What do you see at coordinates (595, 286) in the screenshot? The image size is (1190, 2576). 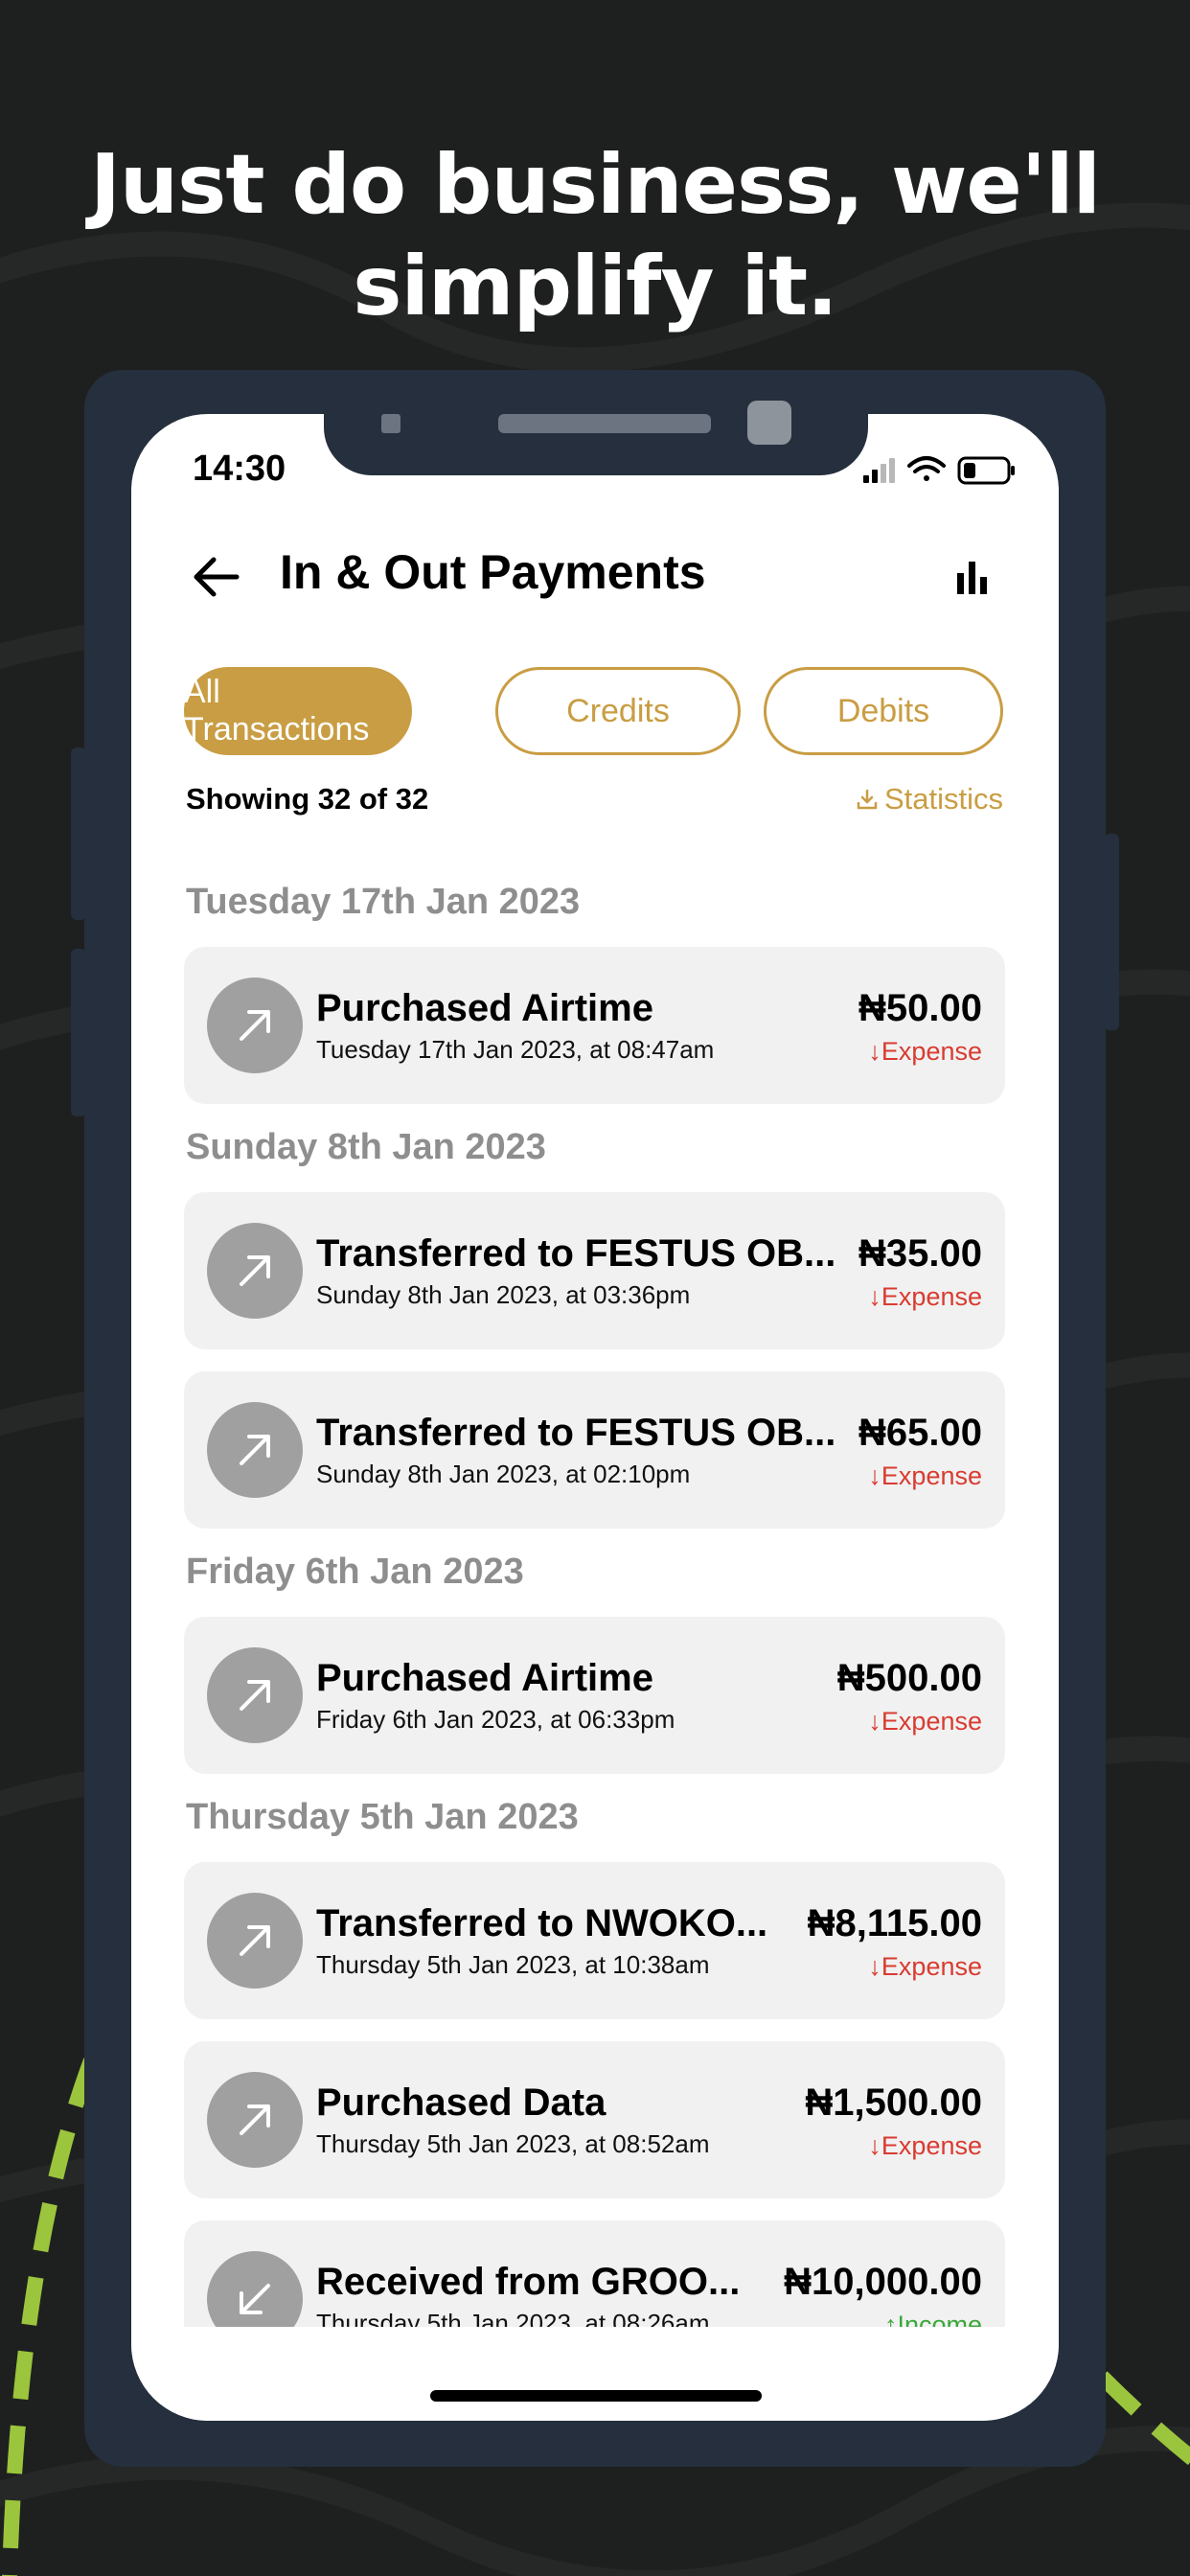 I see `headline-line-2: simplify it.` at bounding box center [595, 286].